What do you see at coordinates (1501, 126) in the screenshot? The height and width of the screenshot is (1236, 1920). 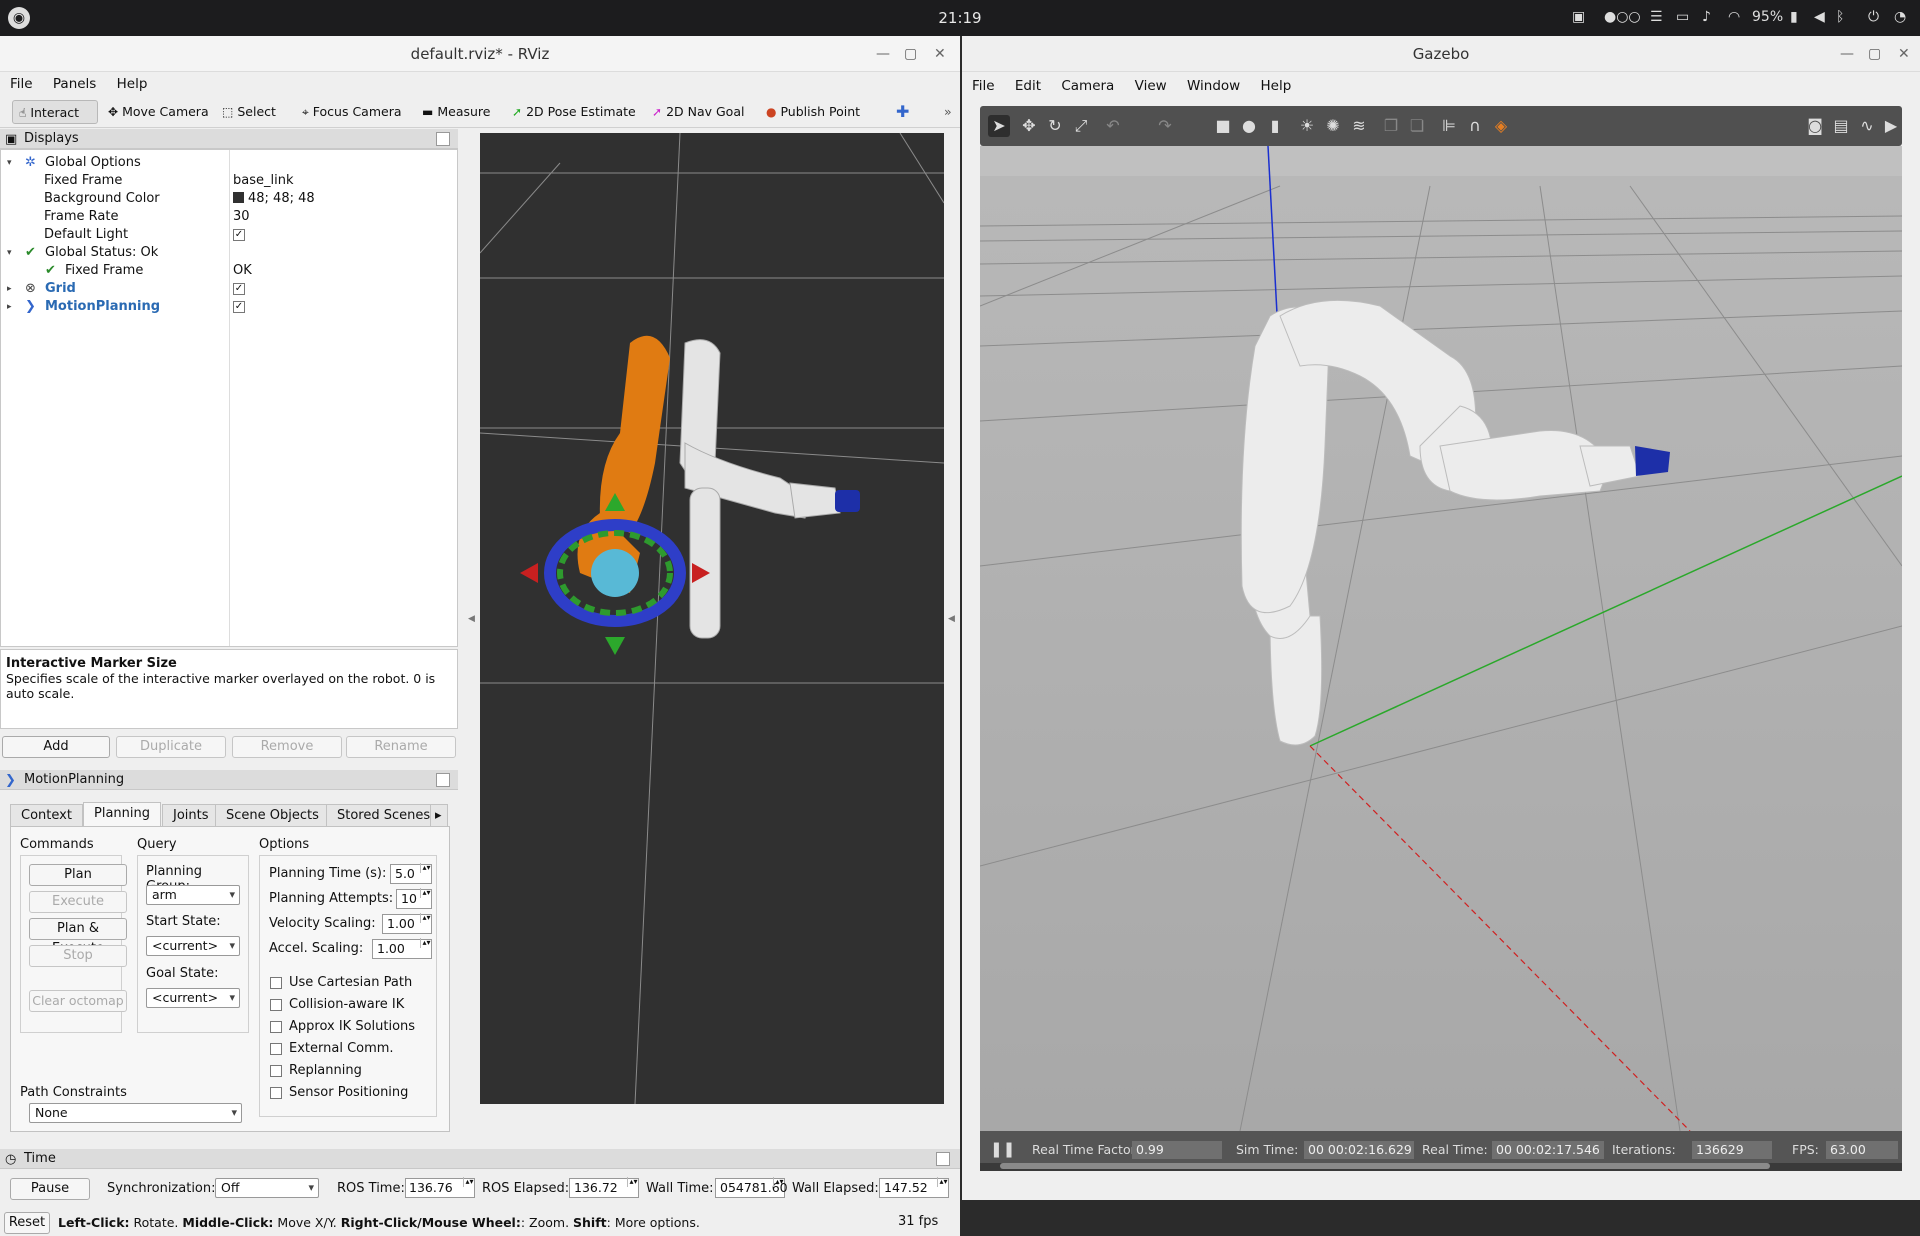 I see `view-angle-icon: ◈` at bounding box center [1501, 126].